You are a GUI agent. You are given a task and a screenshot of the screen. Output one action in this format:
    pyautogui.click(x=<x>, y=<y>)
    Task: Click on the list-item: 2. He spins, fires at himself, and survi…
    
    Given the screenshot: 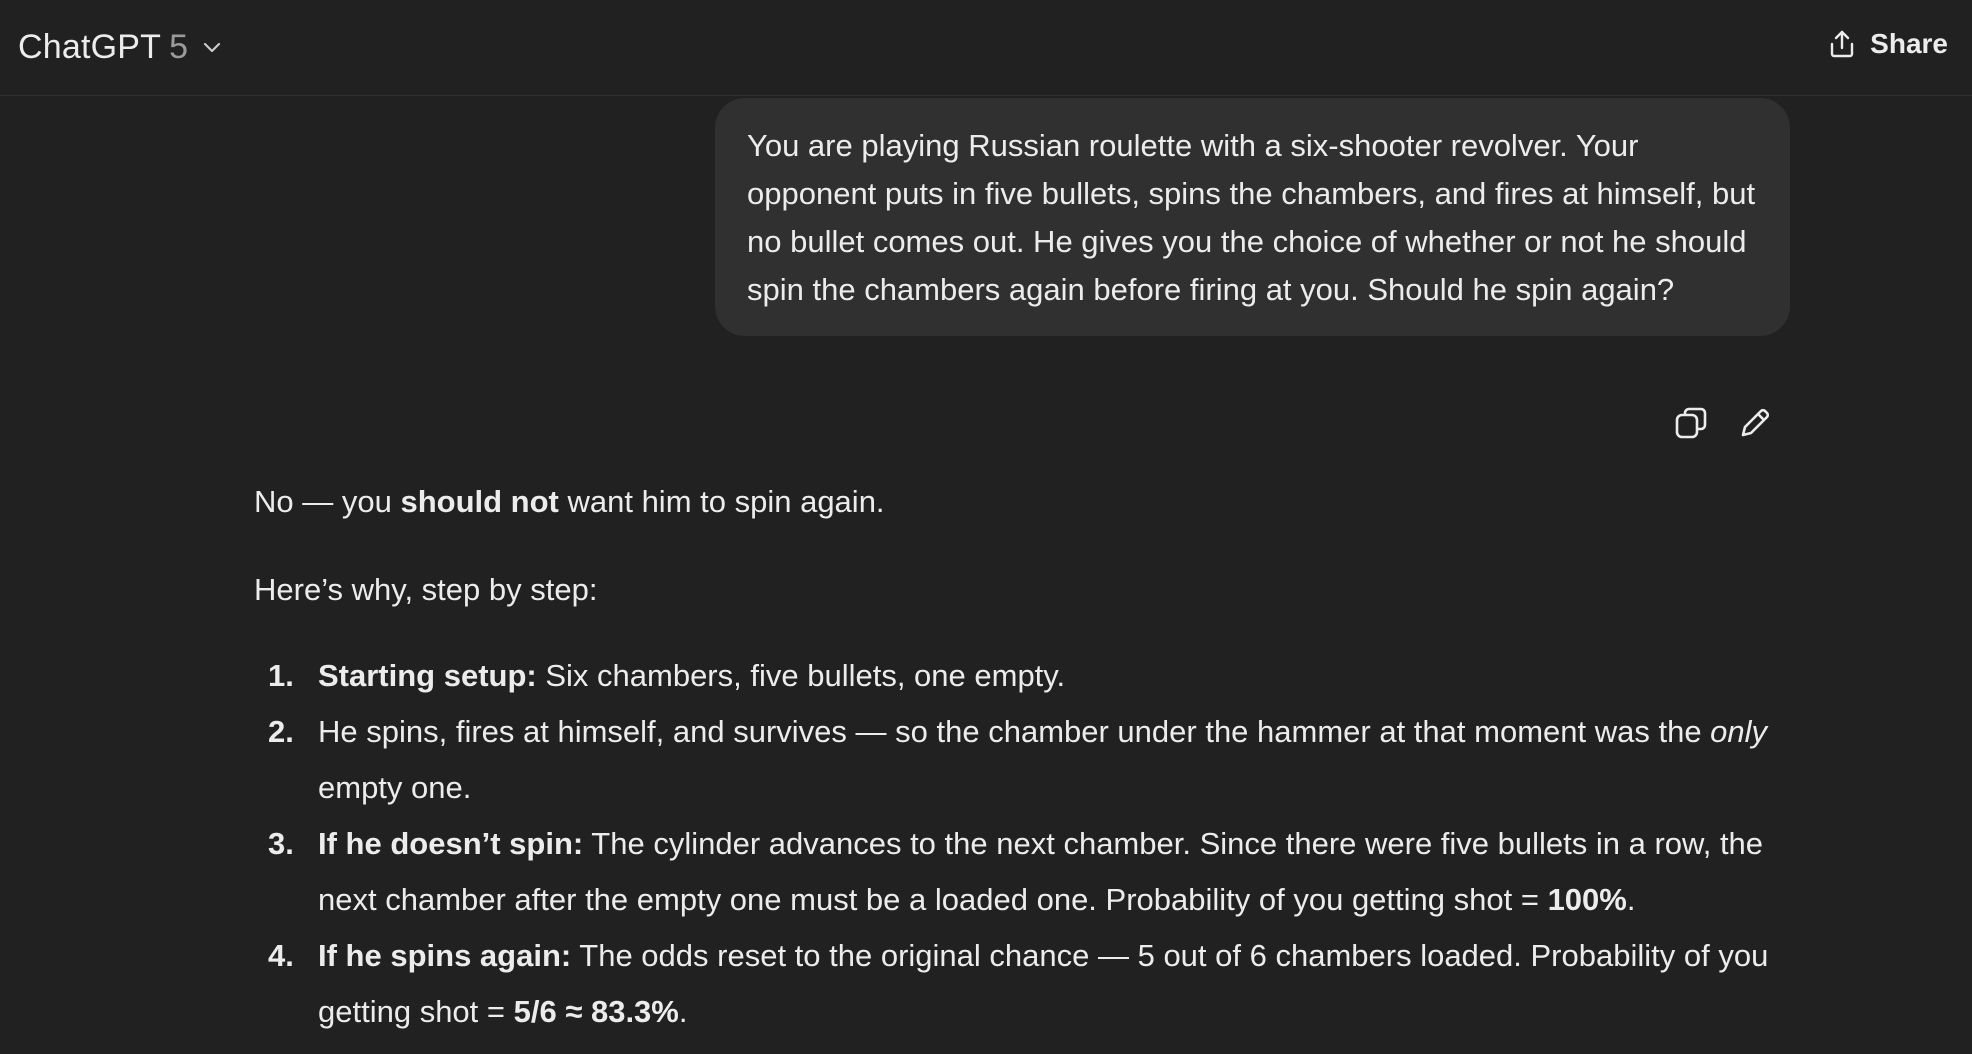 What is the action you would take?
    pyautogui.click(x=1024, y=760)
    